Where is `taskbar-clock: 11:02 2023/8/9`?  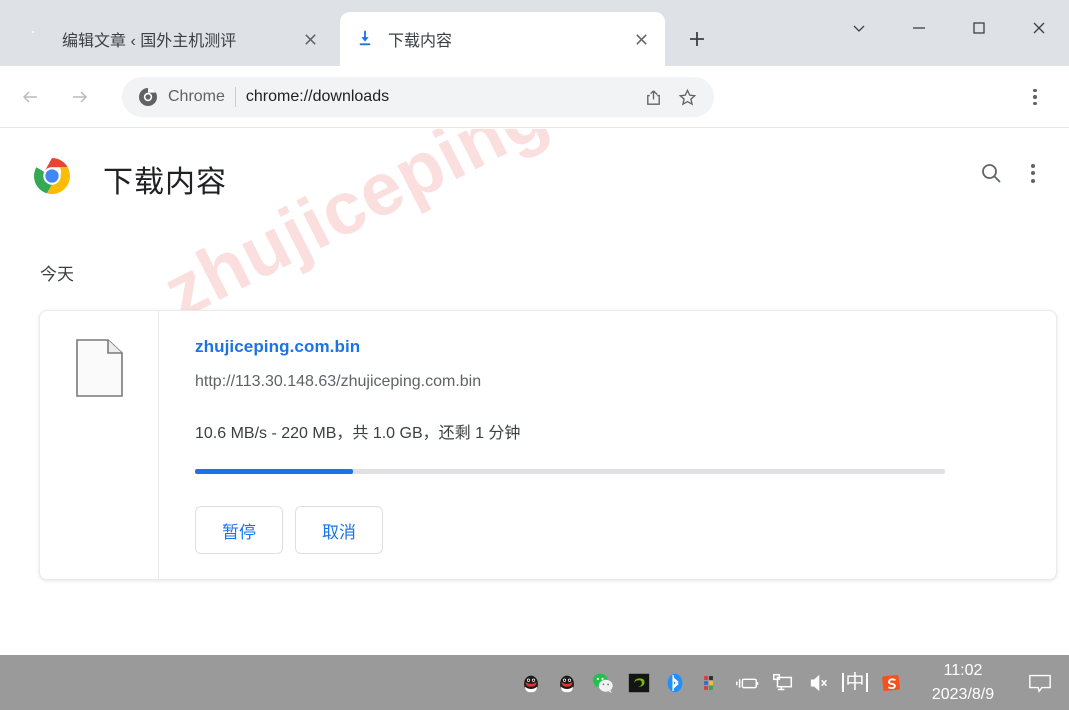 taskbar-clock: 11:02 2023/8/9 is located at coordinates (963, 682).